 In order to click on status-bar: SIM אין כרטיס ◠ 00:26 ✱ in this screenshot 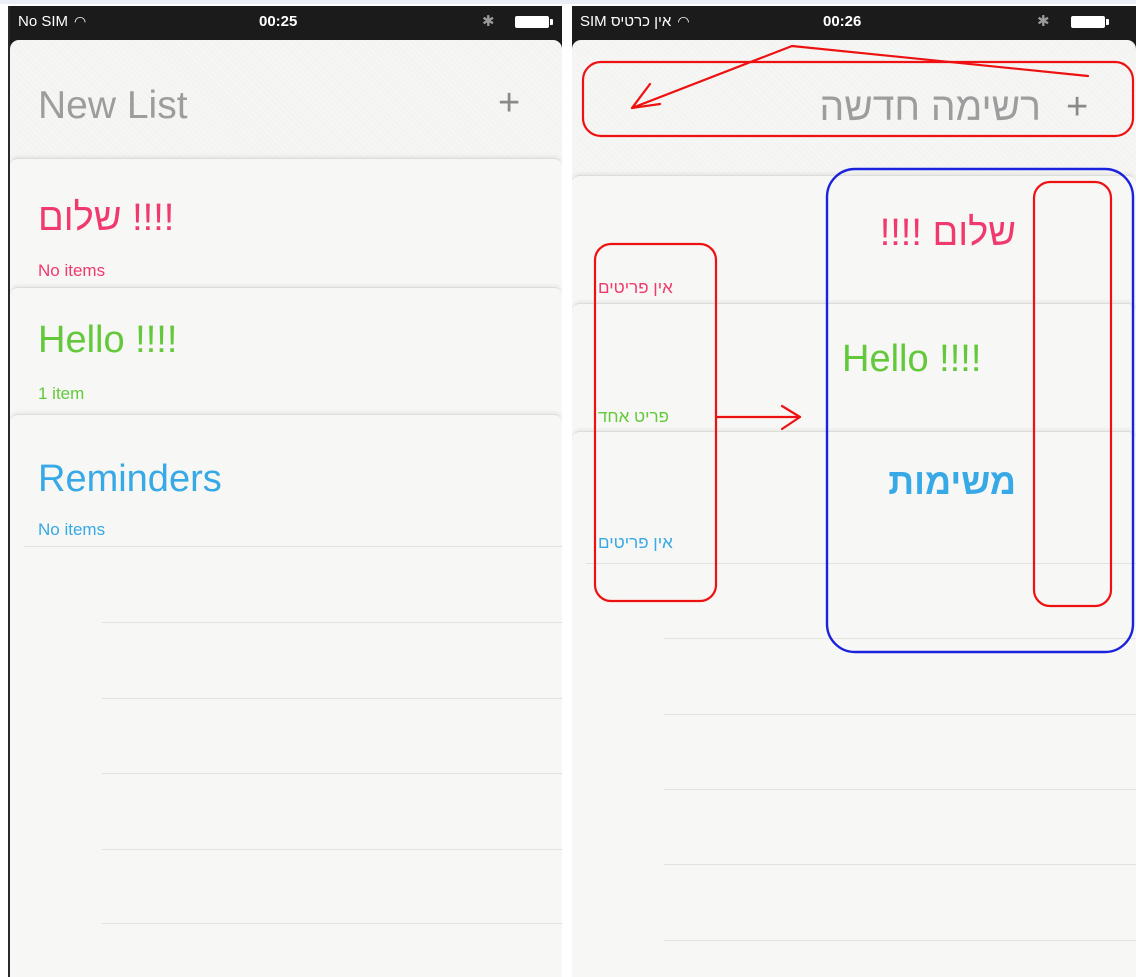, I will do `click(854, 21)`.